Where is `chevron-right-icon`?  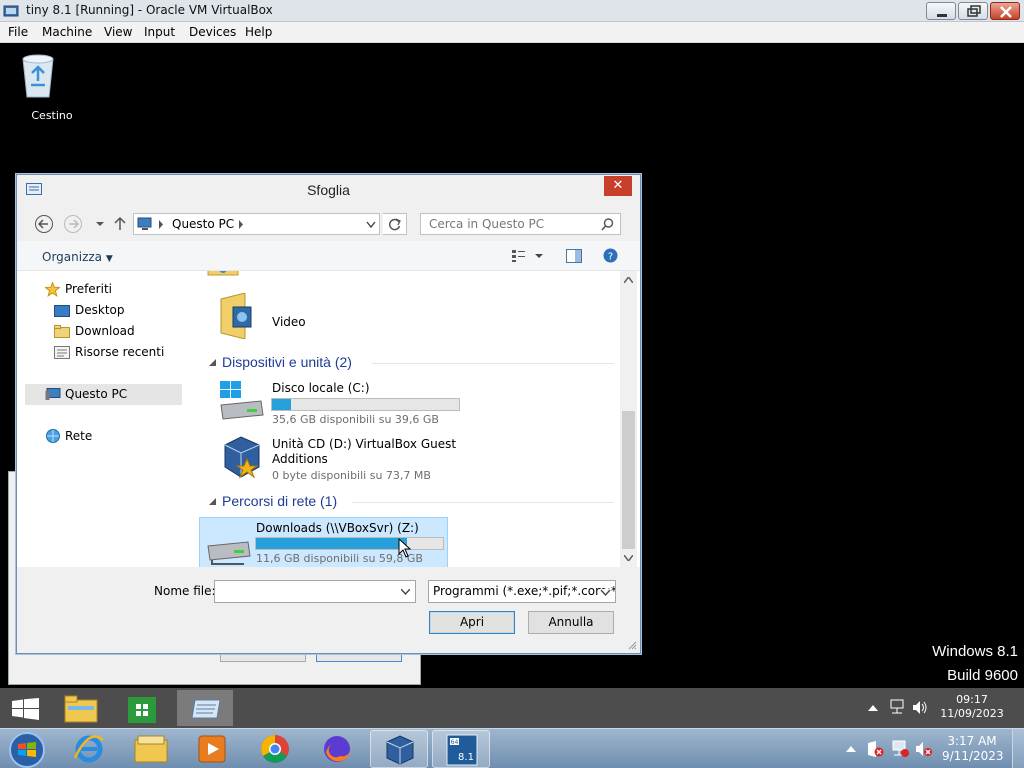
chevron-right-icon is located at coordinates (241, 224).